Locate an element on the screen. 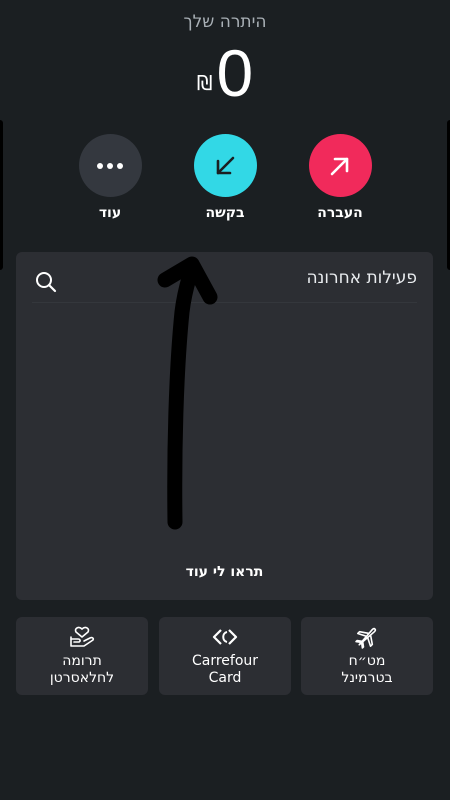 The width and height of the screenshot is (450, 800). airplane-icon is located at coordinates (366, 638).